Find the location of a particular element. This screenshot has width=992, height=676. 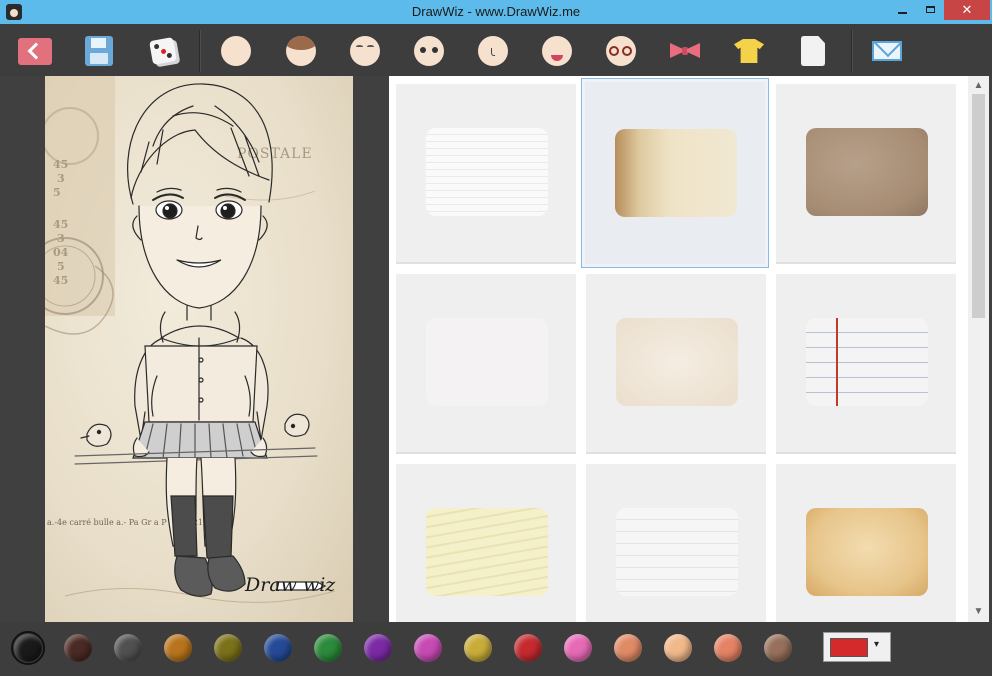

scrollbar-thumb is located at coordinates (978, 206).